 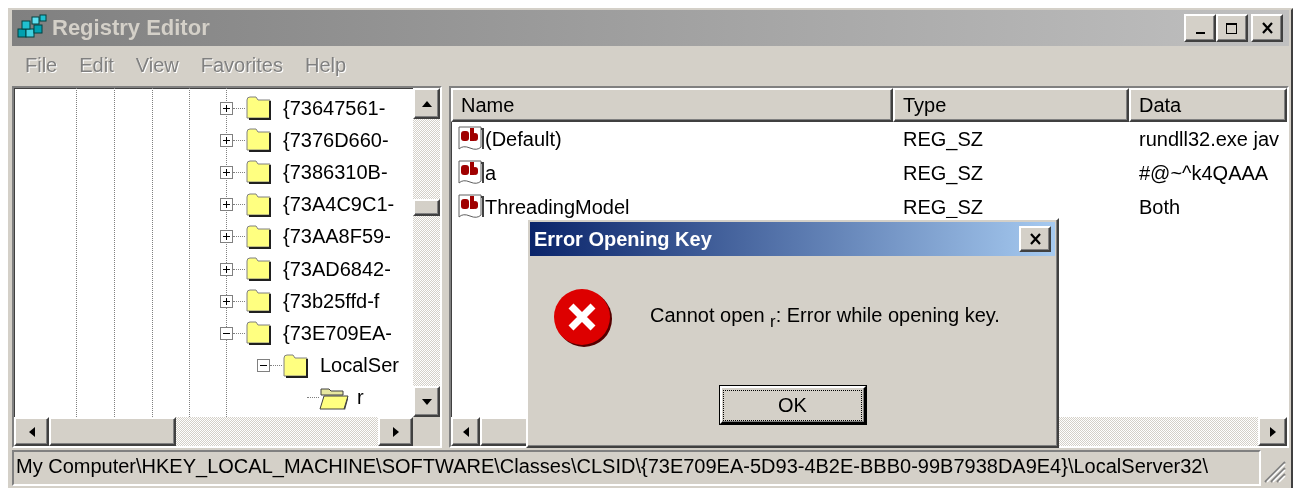 What do you see at coordinates (672, 105) in the screenshot?
I see `column-header: Name` at bounding box center [672, 105].